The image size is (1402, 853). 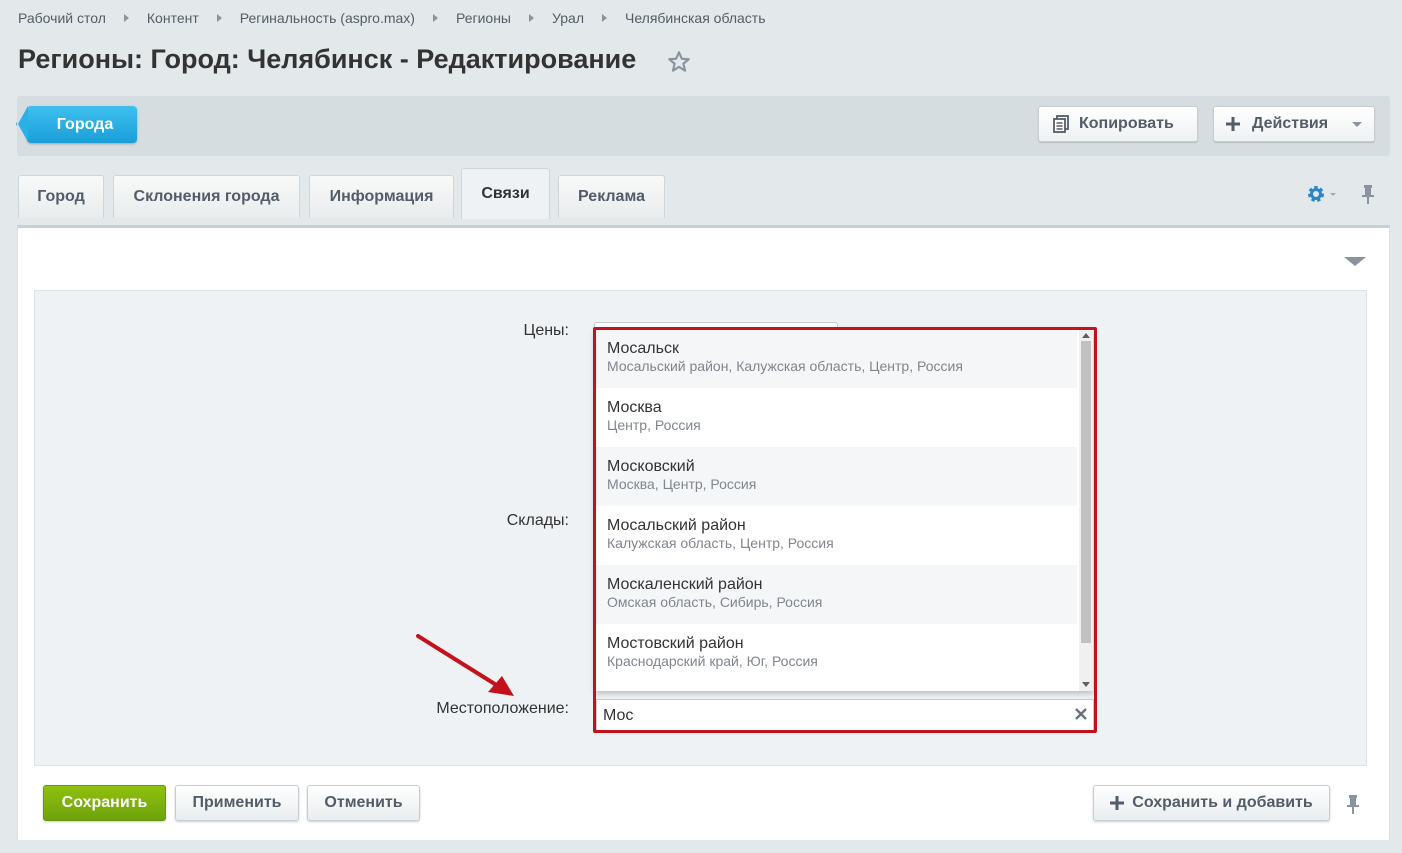 What do you see at coordinates (676, 525) in the screenshot?
I see `suggestion-name: Мосальский район` at bounding box center [676, 525].